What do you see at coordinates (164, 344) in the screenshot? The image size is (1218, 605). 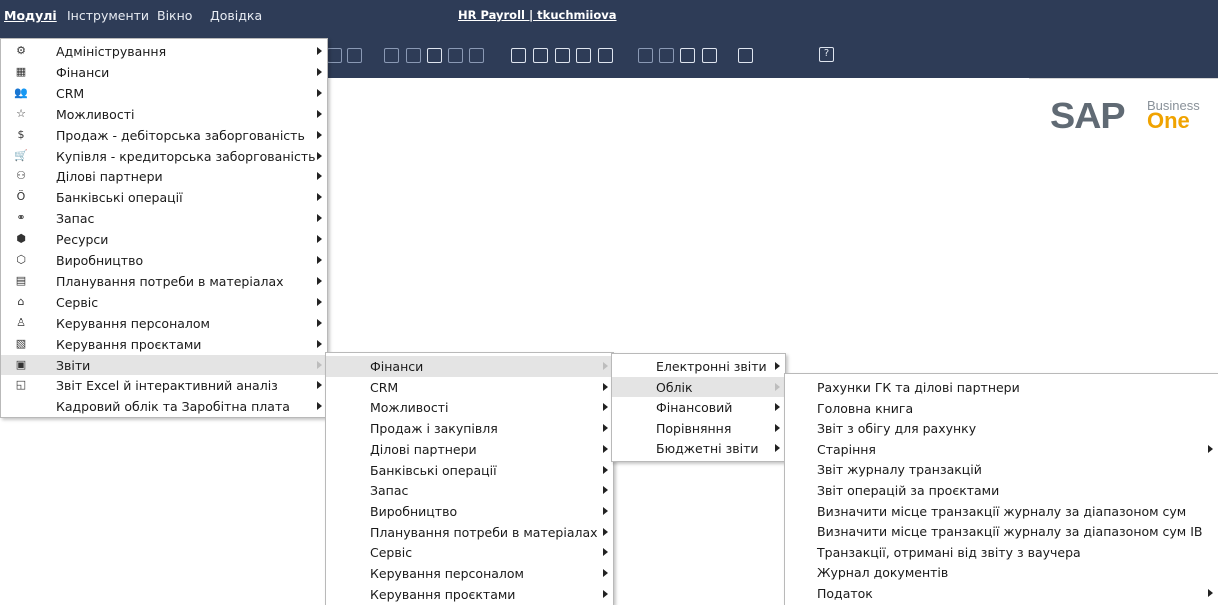 I see `modules-menu-item: ▧ Керування проєктами` at bounding box center [164, 344].